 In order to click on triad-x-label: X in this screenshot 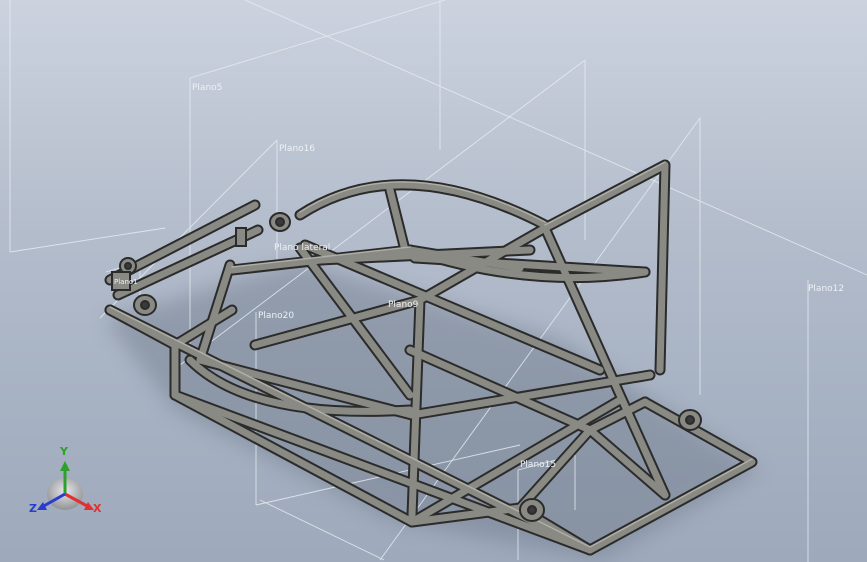, I will do `click(97, 508)`.